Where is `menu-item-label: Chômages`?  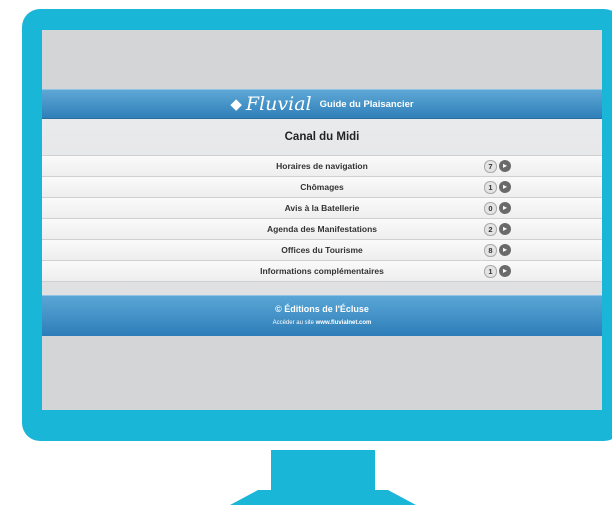
menu-item-label: Chômages is located at coordinates (322, 187).